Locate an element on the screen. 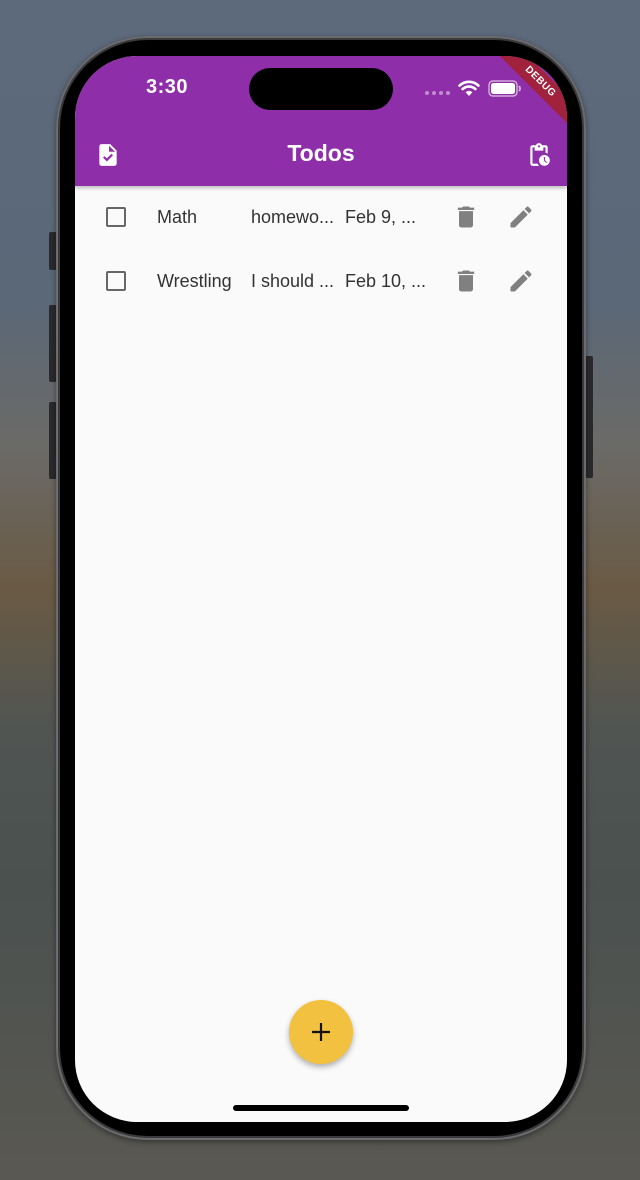 This screenshot has width=640, height=1180. wifi-icon is located at coordinates (469, 88).